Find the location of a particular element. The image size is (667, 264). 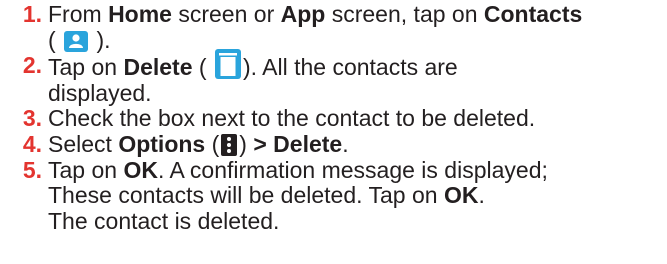

step-text: These contacts will be deleted. Tap on is located at coordinates (246, 195).